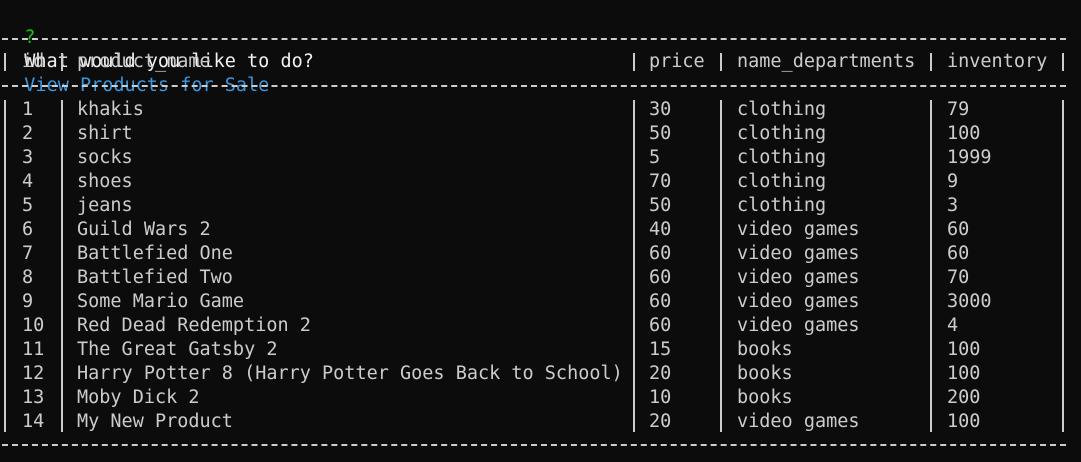  Describe the element at coordinates (677, 61) in the screenshot. I see `column-header-price: price` at that location.